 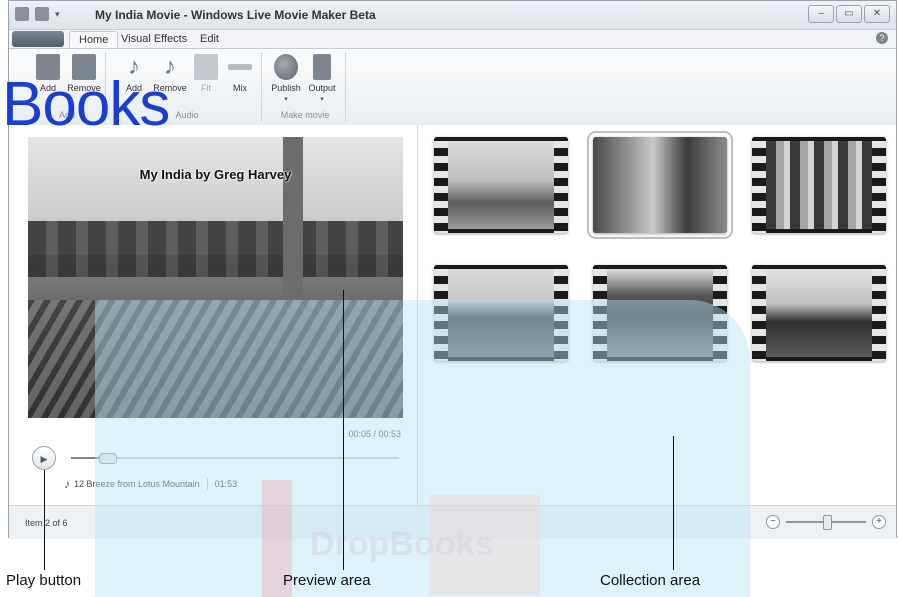 What do you see at coordinates (240, 67) in the screenshot?
I see `mix-slider-icon` at bounding box center [240, 67].